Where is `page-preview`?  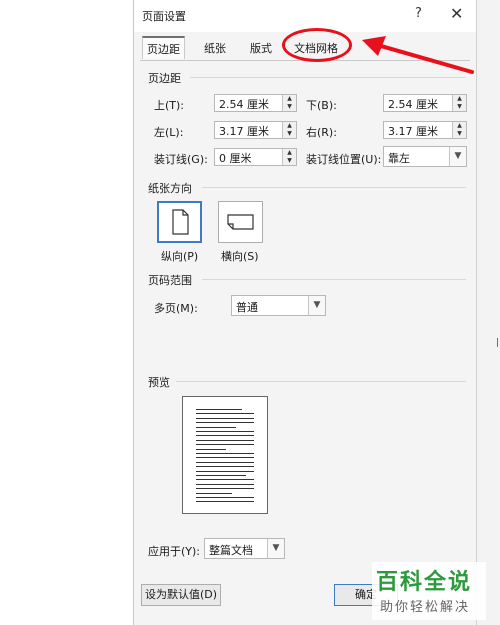
page-preview is located at coordinates (225, 455).